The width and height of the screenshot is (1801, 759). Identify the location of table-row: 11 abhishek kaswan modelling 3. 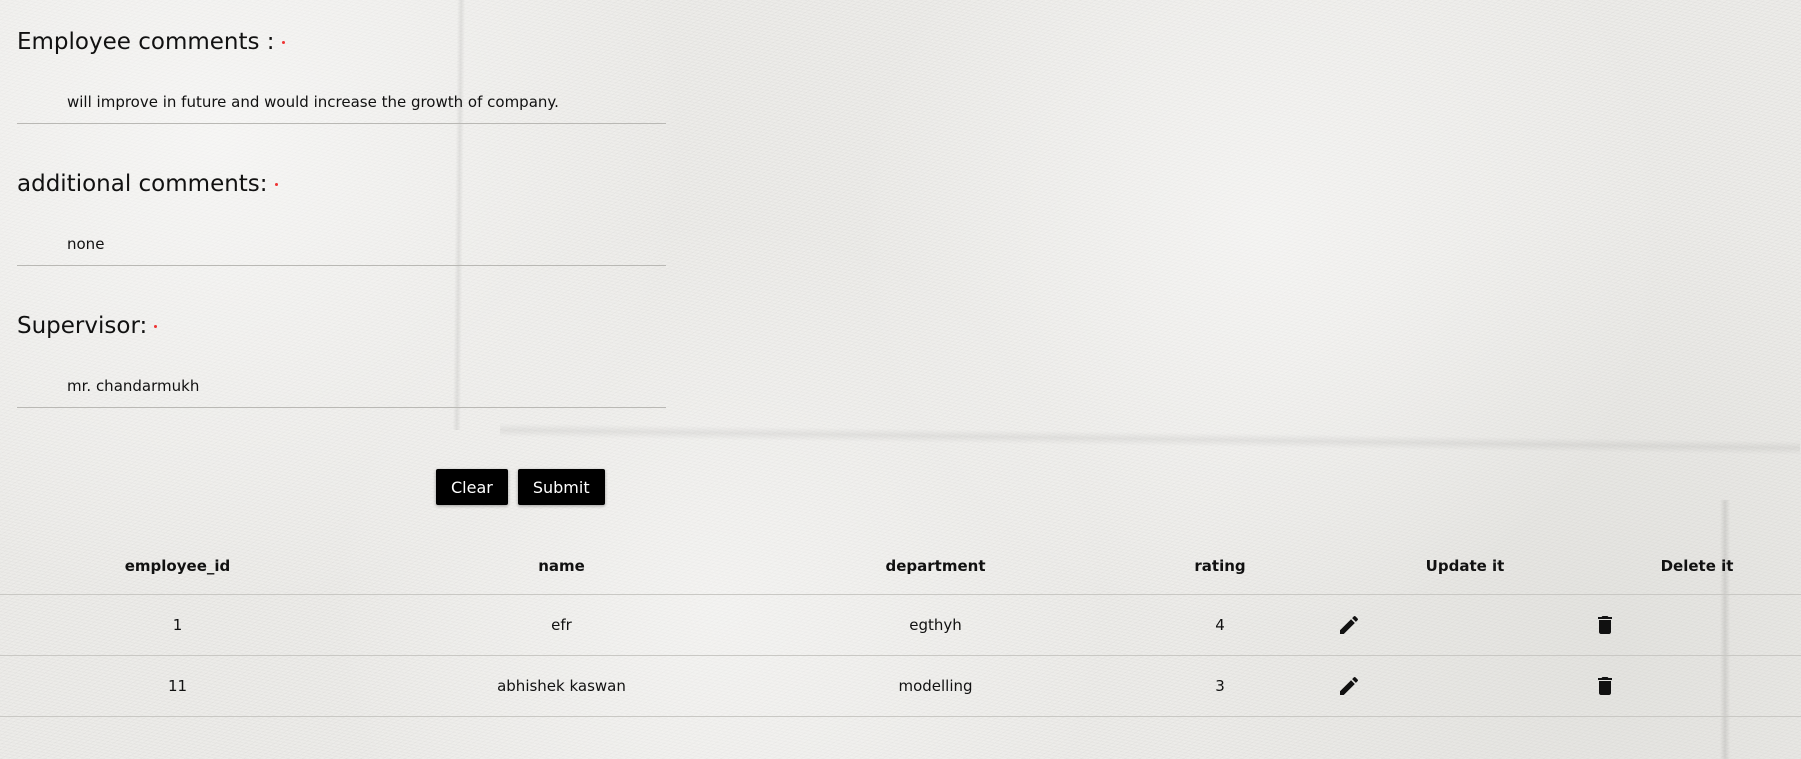
(900, 686).